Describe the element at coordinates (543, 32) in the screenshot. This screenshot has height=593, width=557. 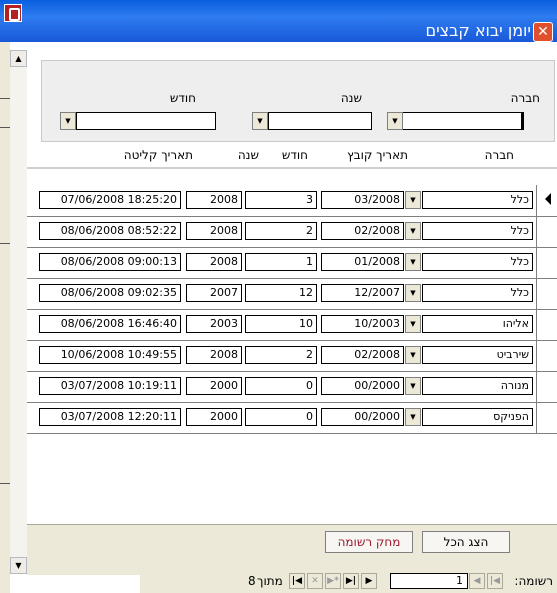
I see `close-icon: ✕` at that location.